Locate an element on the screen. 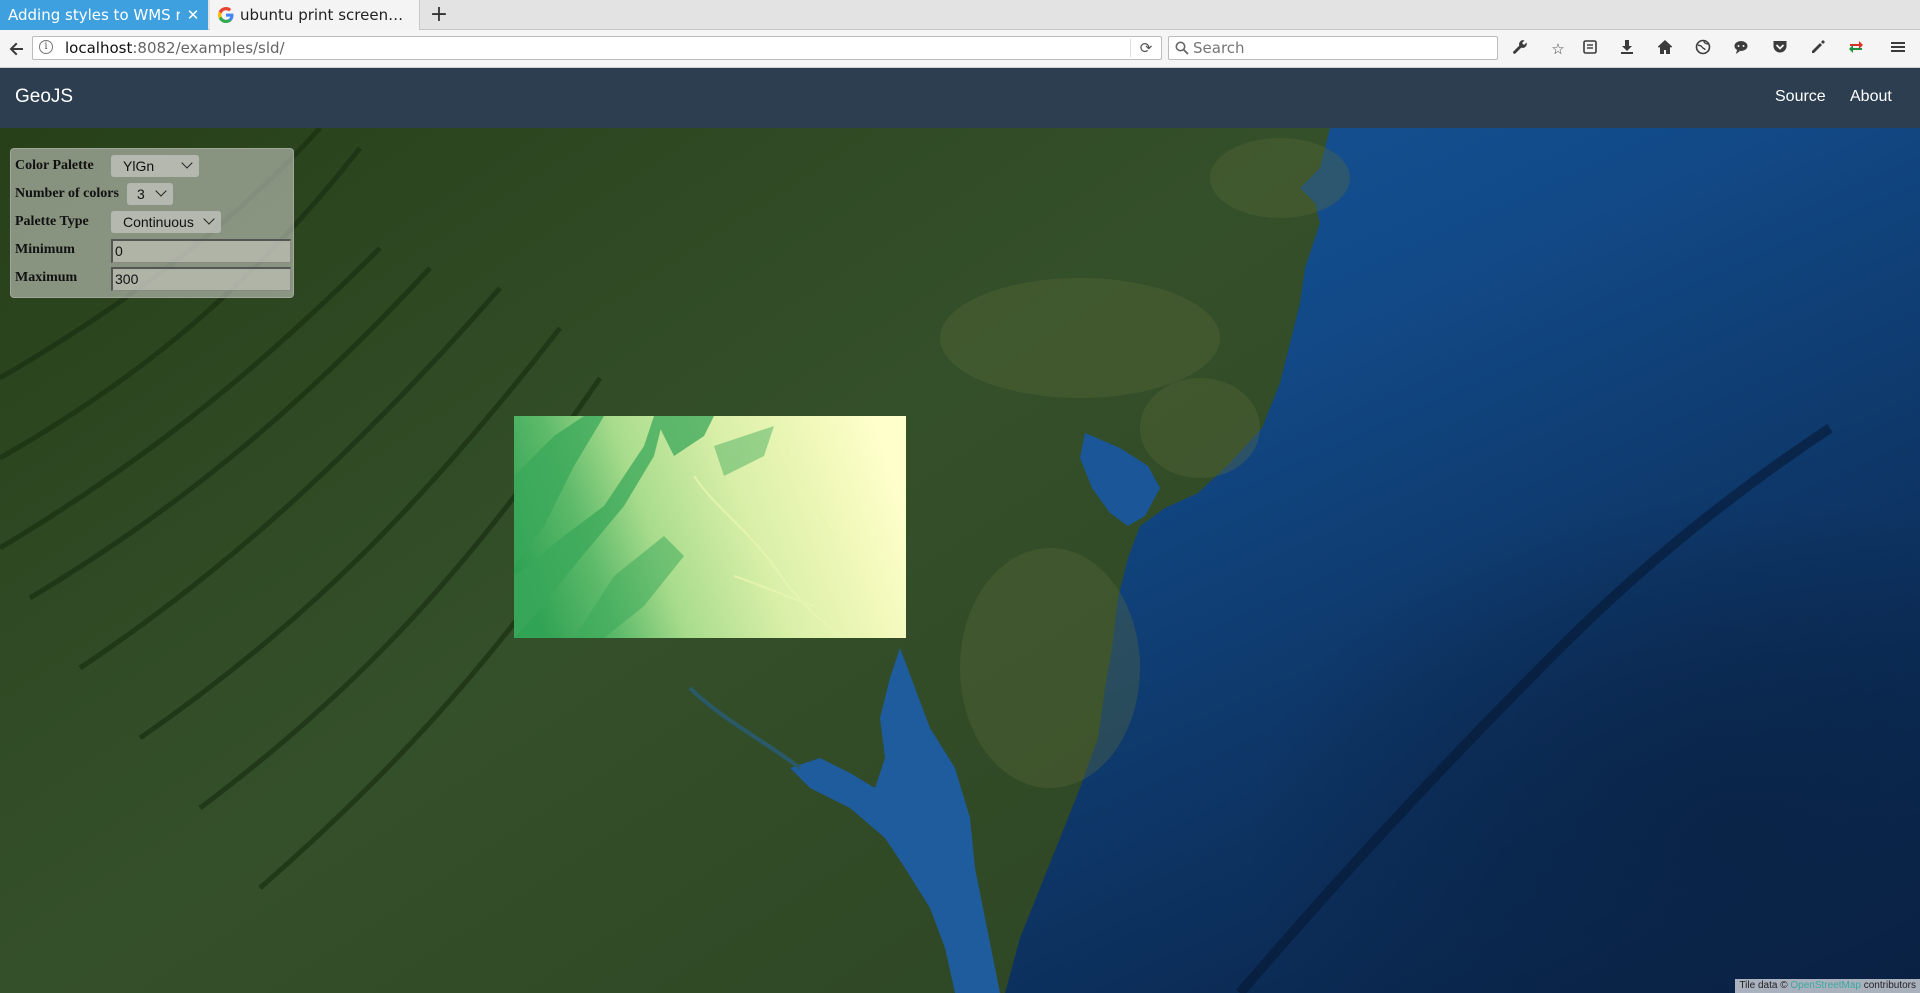 The width and height of the screenshot is (1920, 993). download-icon is located at coordinates (1627, 49).